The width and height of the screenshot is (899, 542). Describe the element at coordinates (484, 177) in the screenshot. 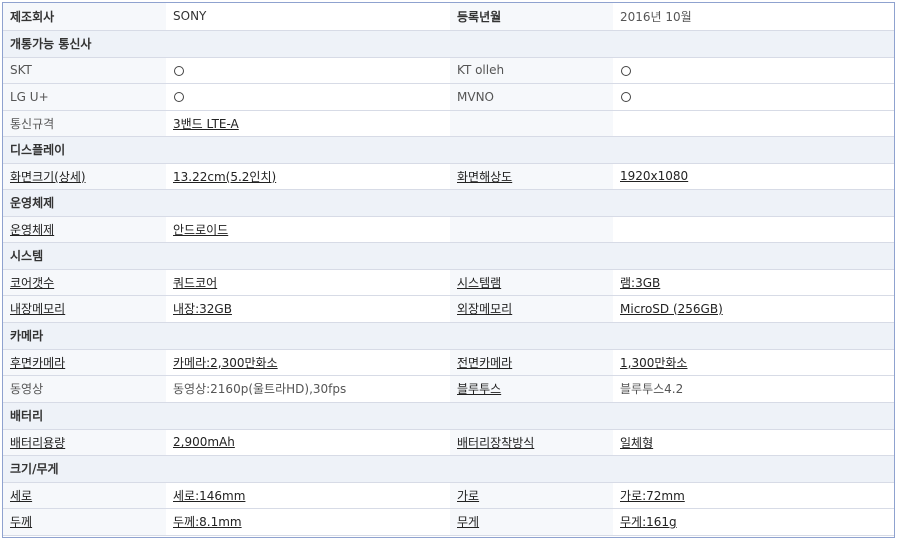

I see `resolution-link: 화면해상도` at that location.